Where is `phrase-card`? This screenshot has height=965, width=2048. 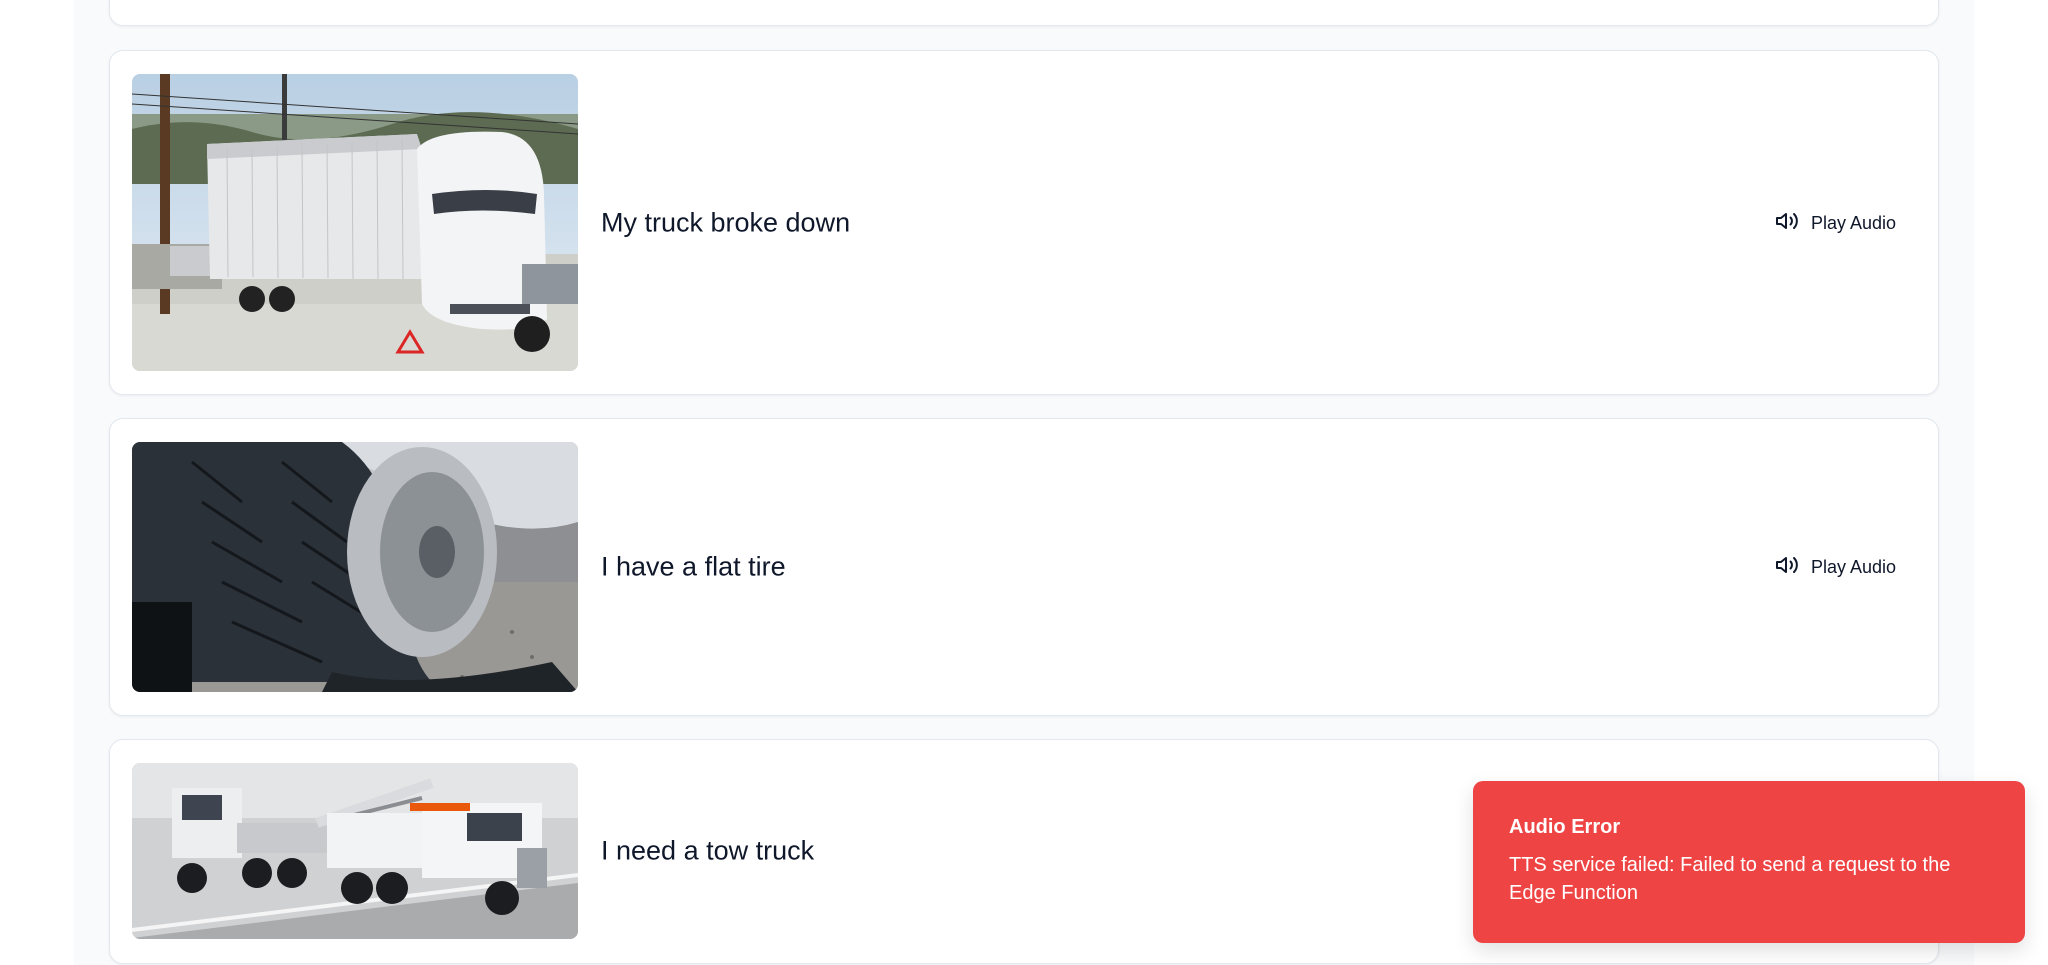 phrase-card is located at coordinates (1024, 13).